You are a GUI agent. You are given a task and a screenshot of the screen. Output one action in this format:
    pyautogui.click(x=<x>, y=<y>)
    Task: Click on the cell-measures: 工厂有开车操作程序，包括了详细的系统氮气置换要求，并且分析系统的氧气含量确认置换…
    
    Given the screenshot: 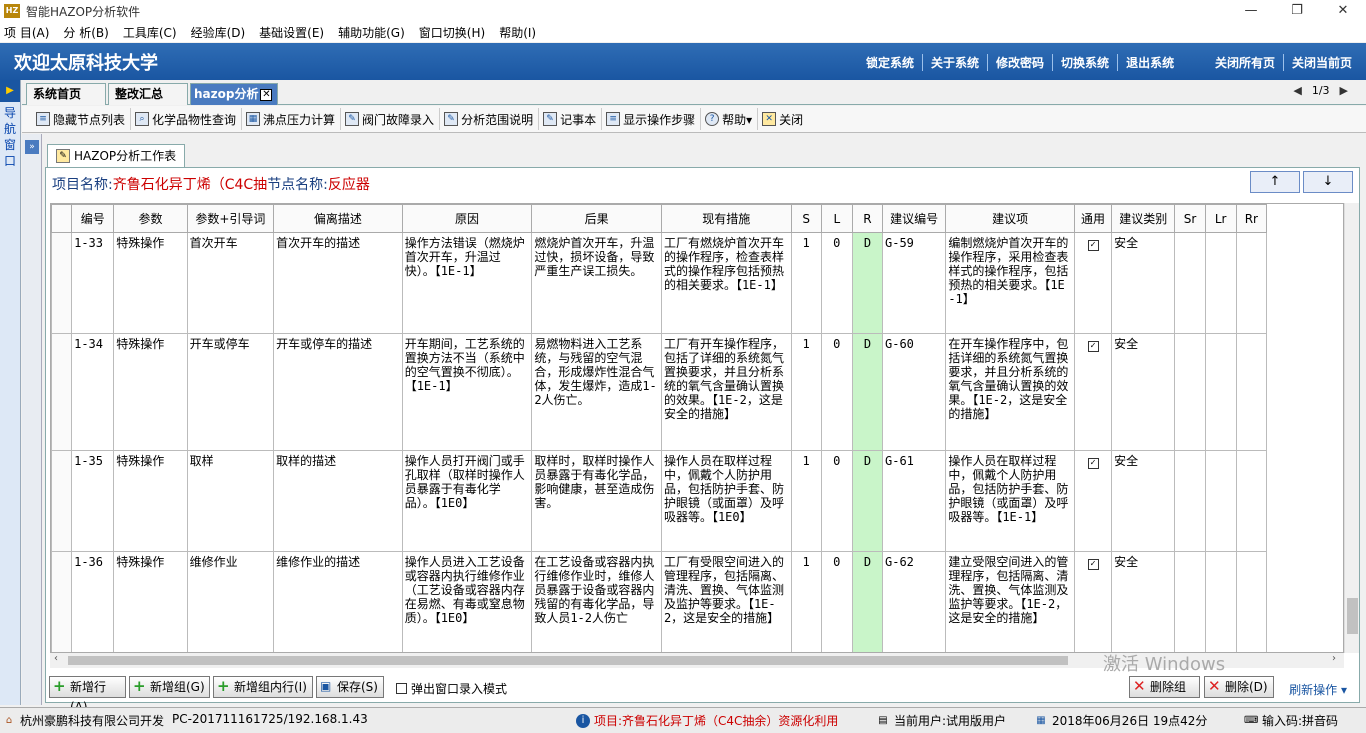 What is the action you would take?
    pyautogui.click(x=726, y=392)
    